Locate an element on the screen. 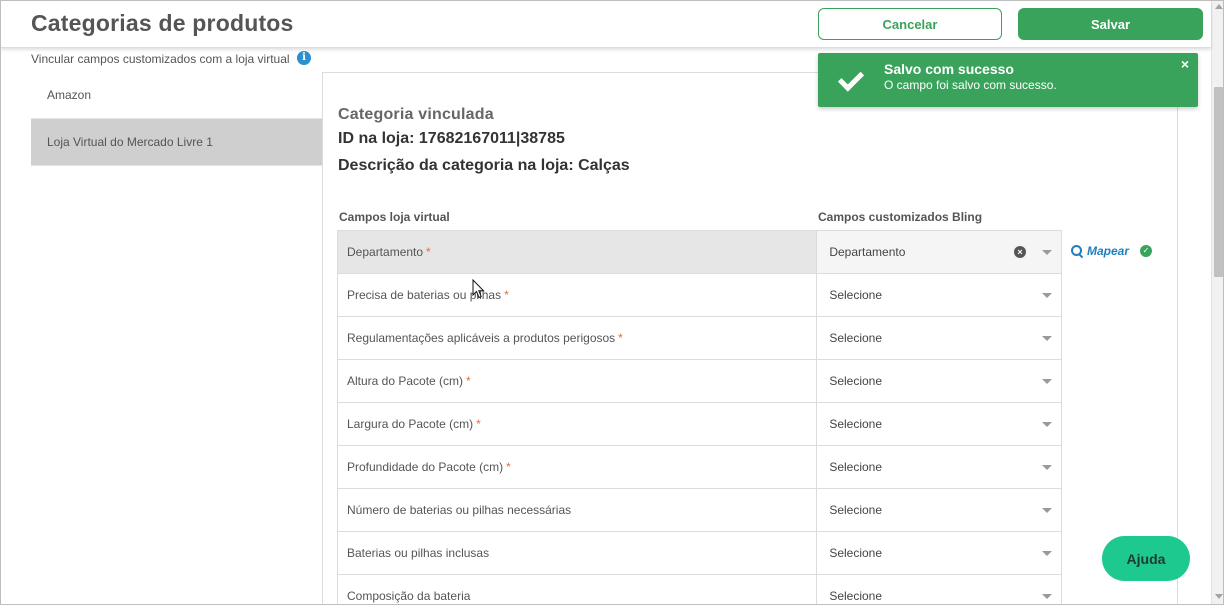  table-row: Composição da bateria Selecione is located at coordinates (700, 589).